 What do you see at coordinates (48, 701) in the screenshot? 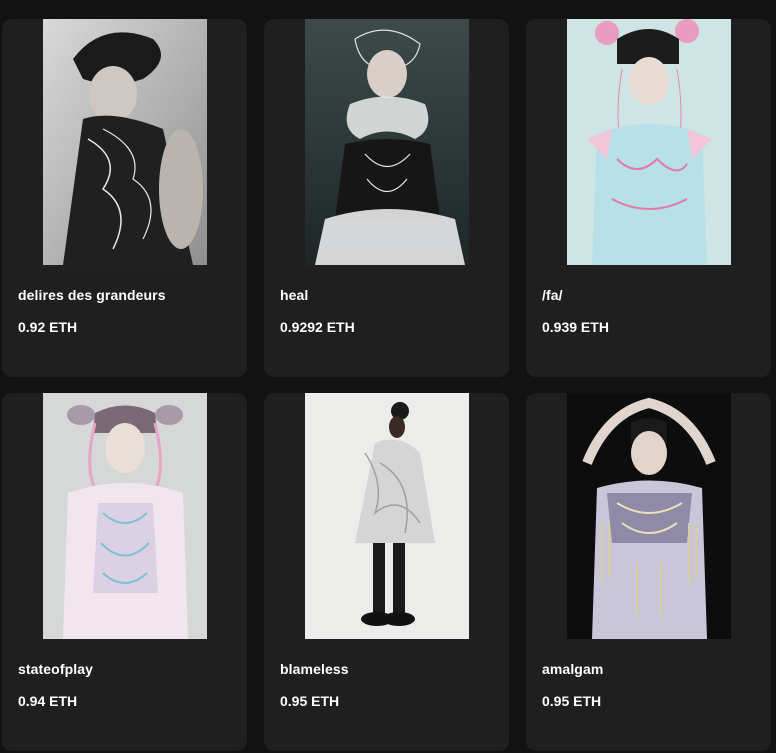
I see `nft-price: 0.94 ETH` at bounding box center [48, 701].